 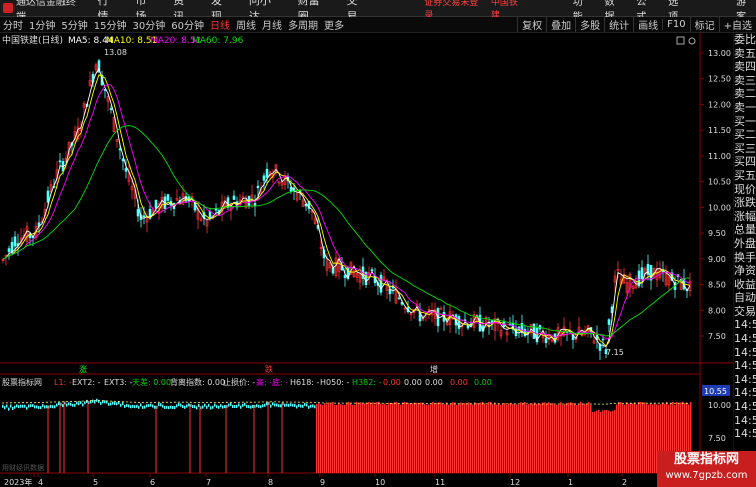 What do you see at coordinates (303, 24) in the screenshot?
I see `period-multi: 多周期` at bounding box center [303, 24].